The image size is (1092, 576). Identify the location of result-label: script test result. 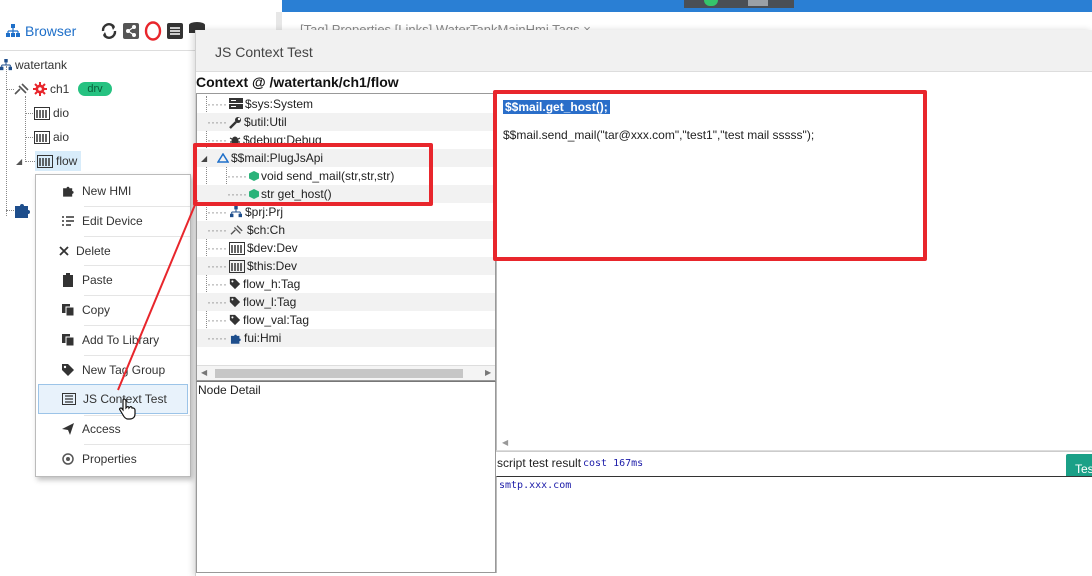
(539, 463).